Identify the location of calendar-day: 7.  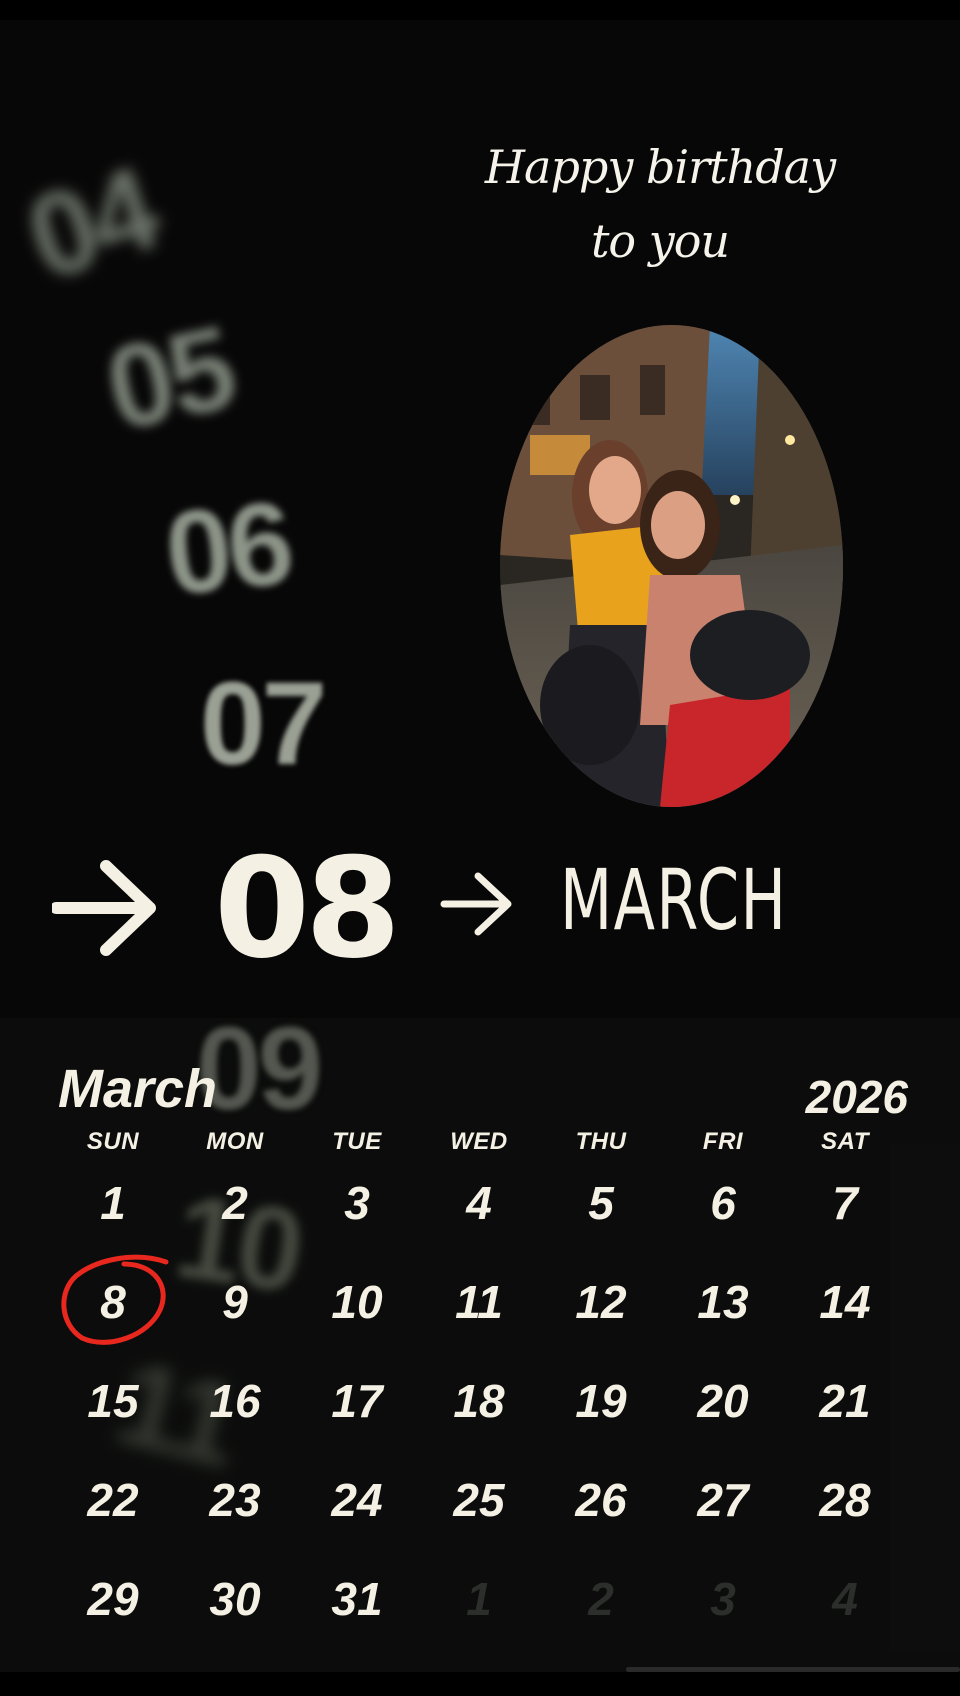
(845, 1203).